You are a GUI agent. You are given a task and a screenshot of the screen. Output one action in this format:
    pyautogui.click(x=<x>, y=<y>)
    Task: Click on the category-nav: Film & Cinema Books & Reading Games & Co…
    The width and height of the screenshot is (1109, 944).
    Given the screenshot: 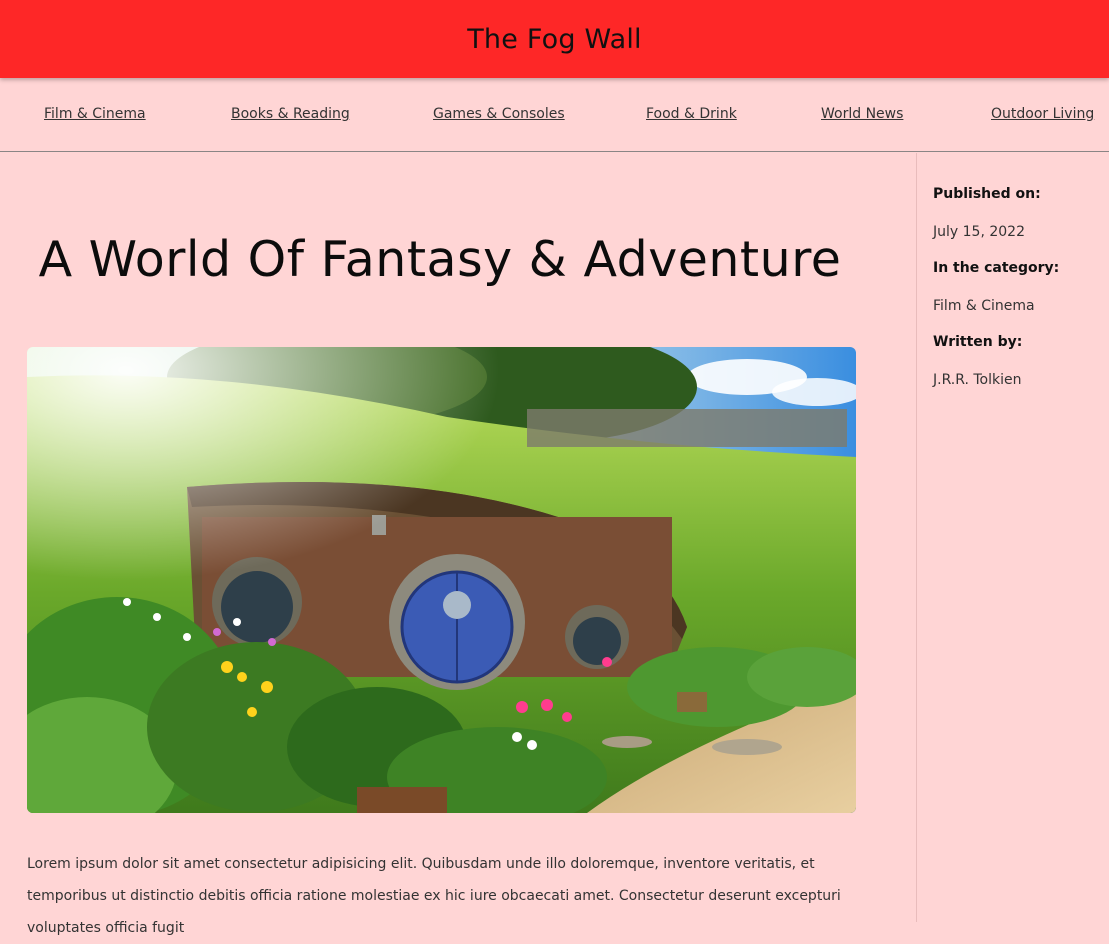 What is the action you would take?
    pyautogui.click(x=554, y=115)
    